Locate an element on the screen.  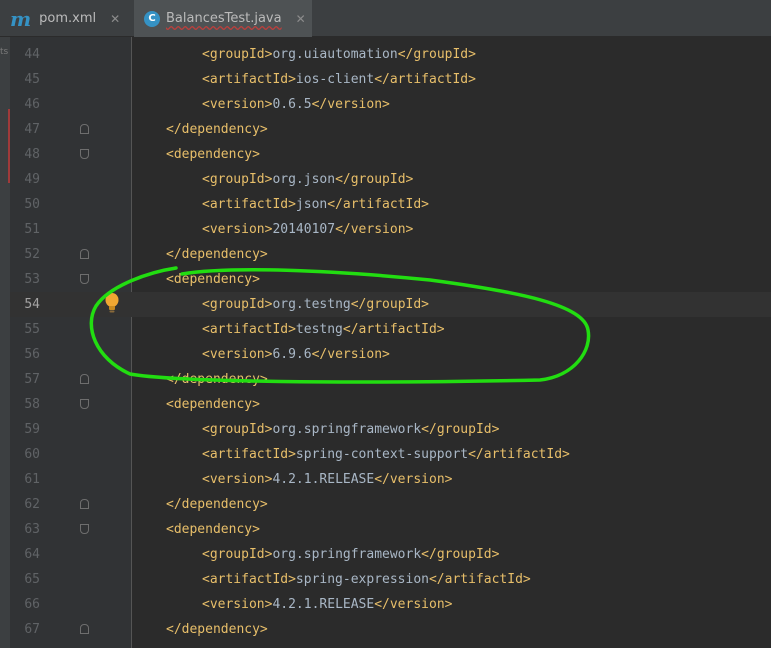
xml-text: spring-context-support is located at coordinates (382, 454).